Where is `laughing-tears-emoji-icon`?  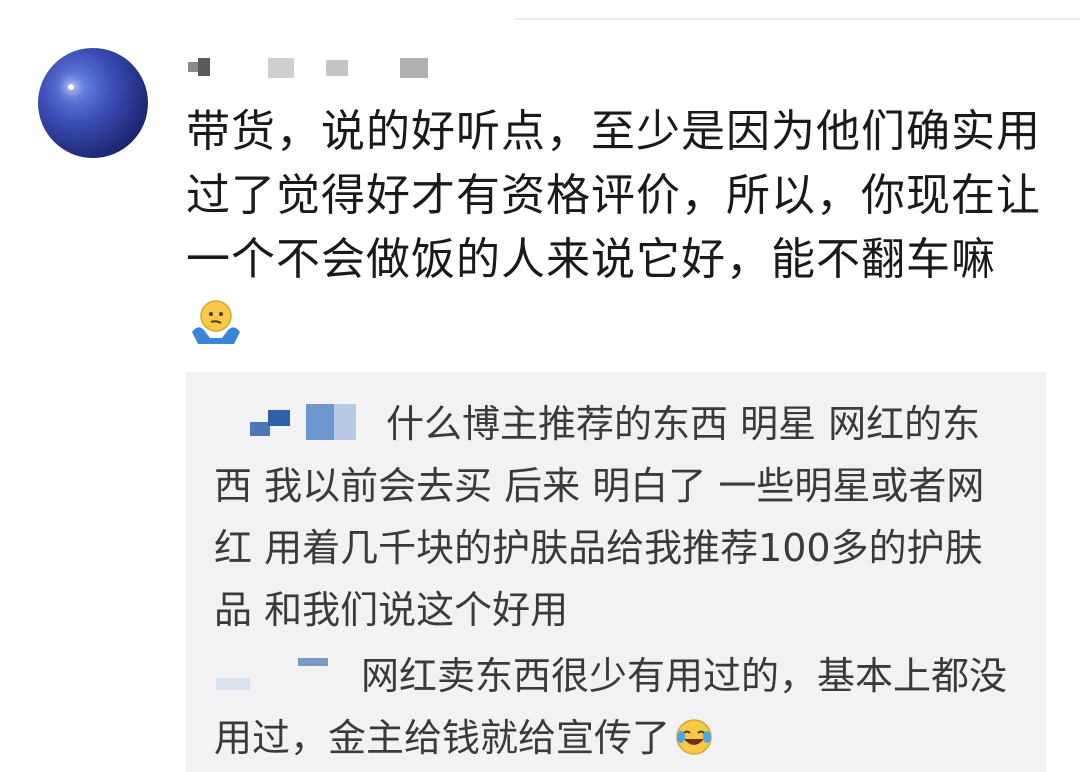 laughing-tears-emoji-icon is located at coordinates (694, 737).